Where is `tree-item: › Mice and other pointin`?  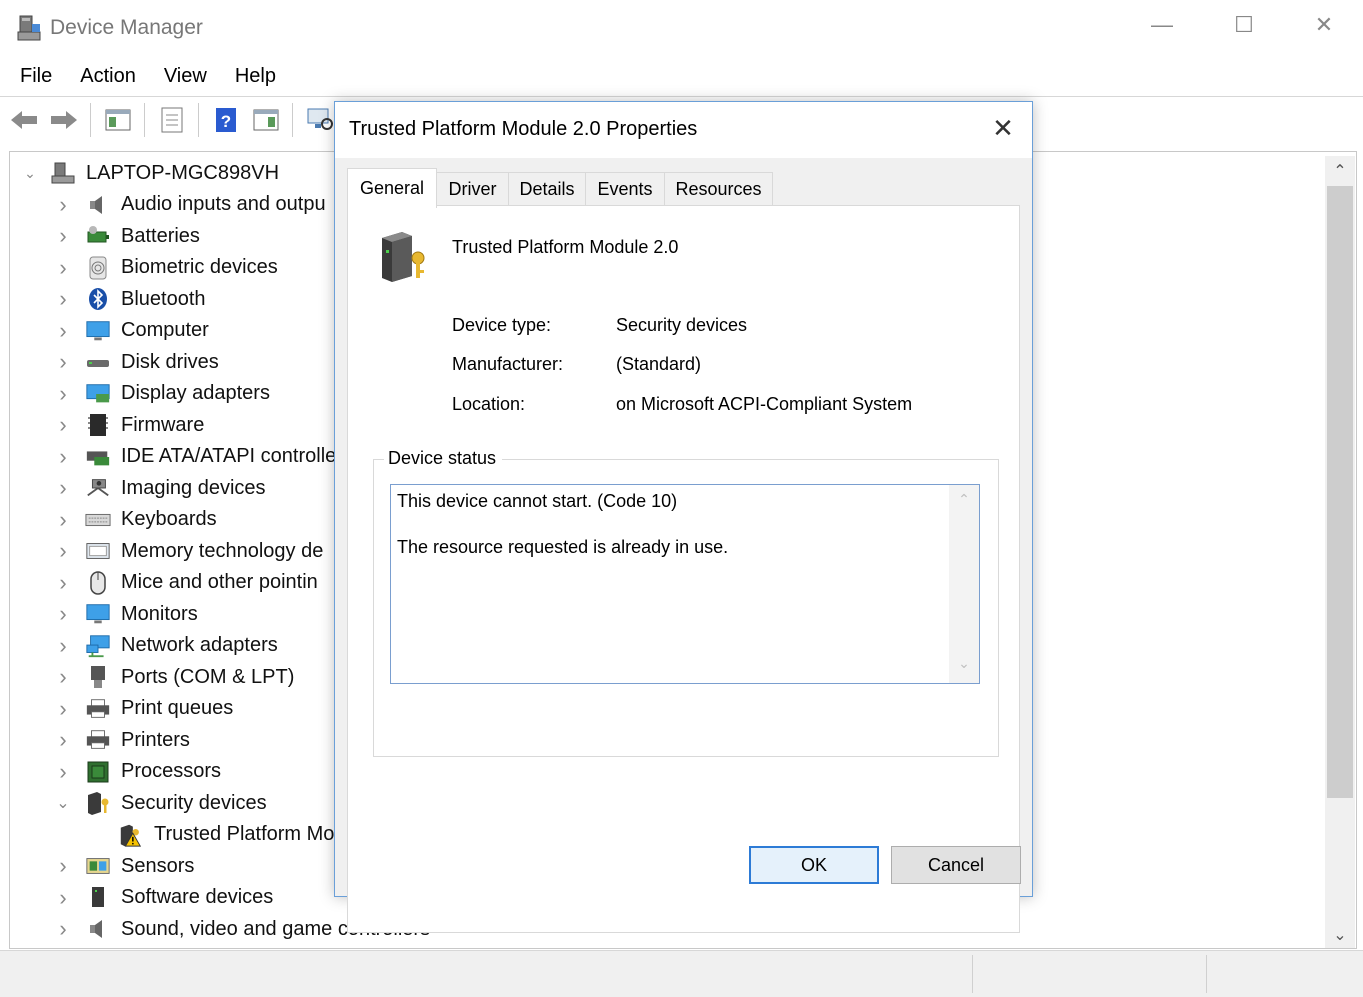
tree-item: › Mice and other pointin is located at coordinates (185, 583).